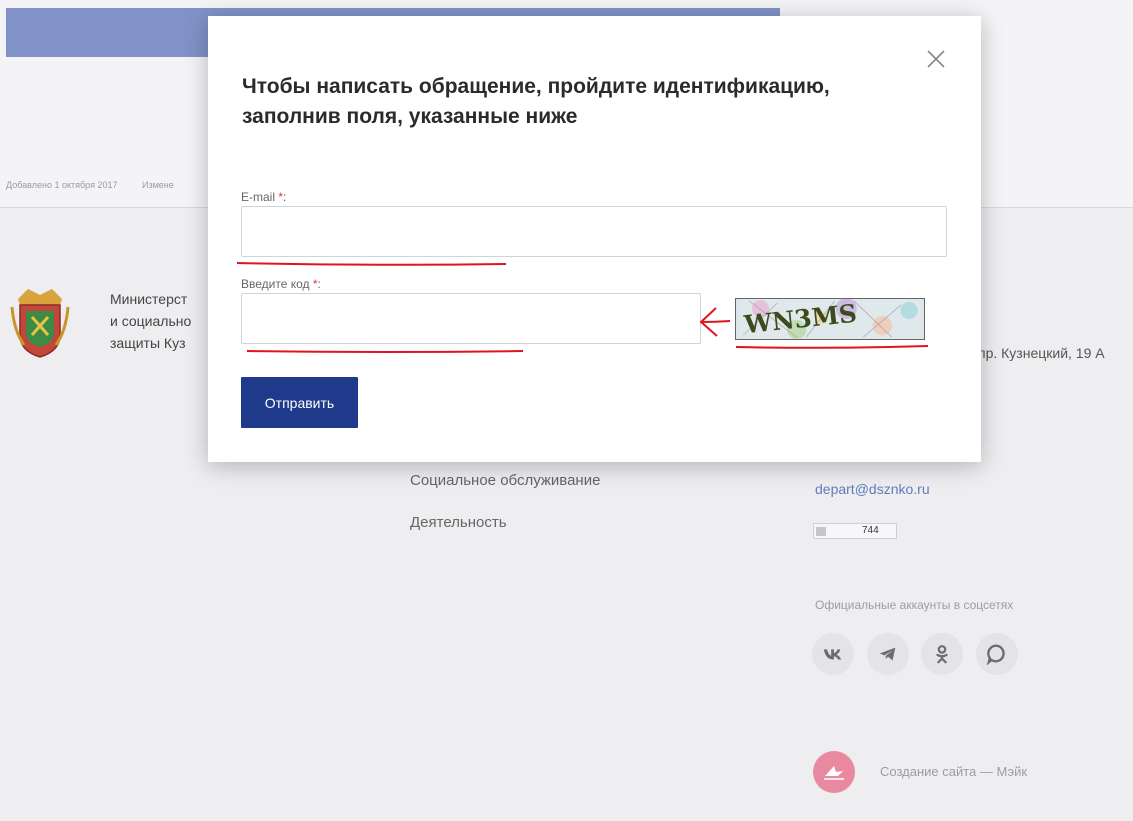 The image size is (1133, 821). What do you see at coordinates (872, 489) in the screenshot?
I see `contact-email-link: depart@dsznko.ru` at bounding box center [872, 489].